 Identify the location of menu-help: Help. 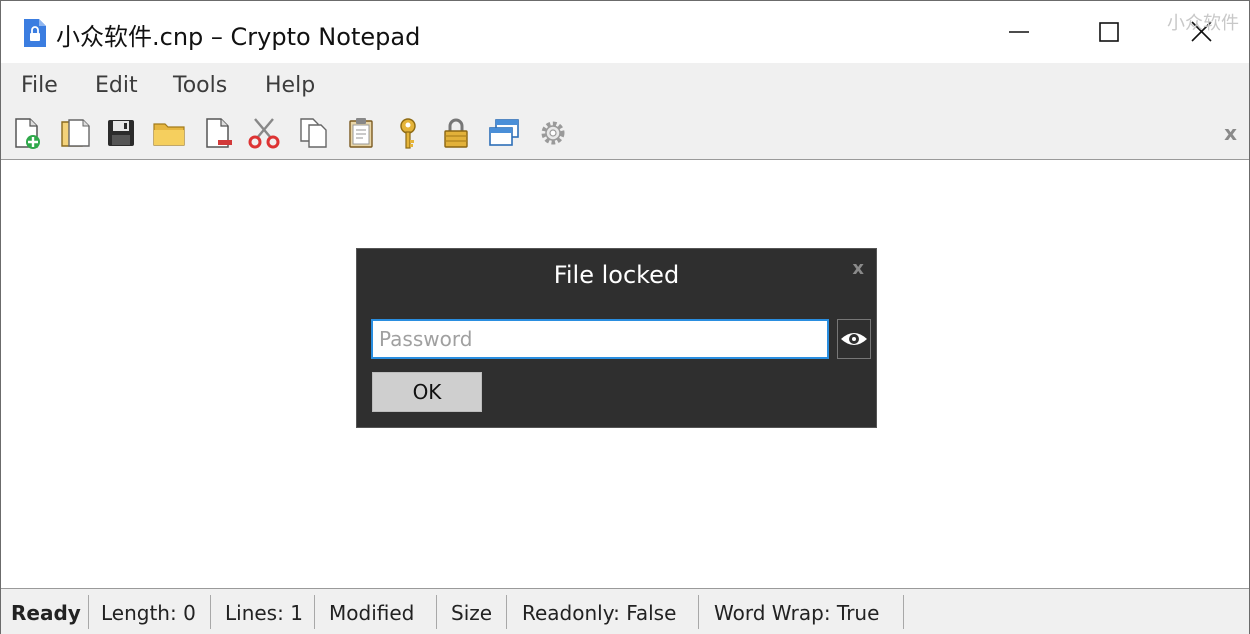
(290, 85).